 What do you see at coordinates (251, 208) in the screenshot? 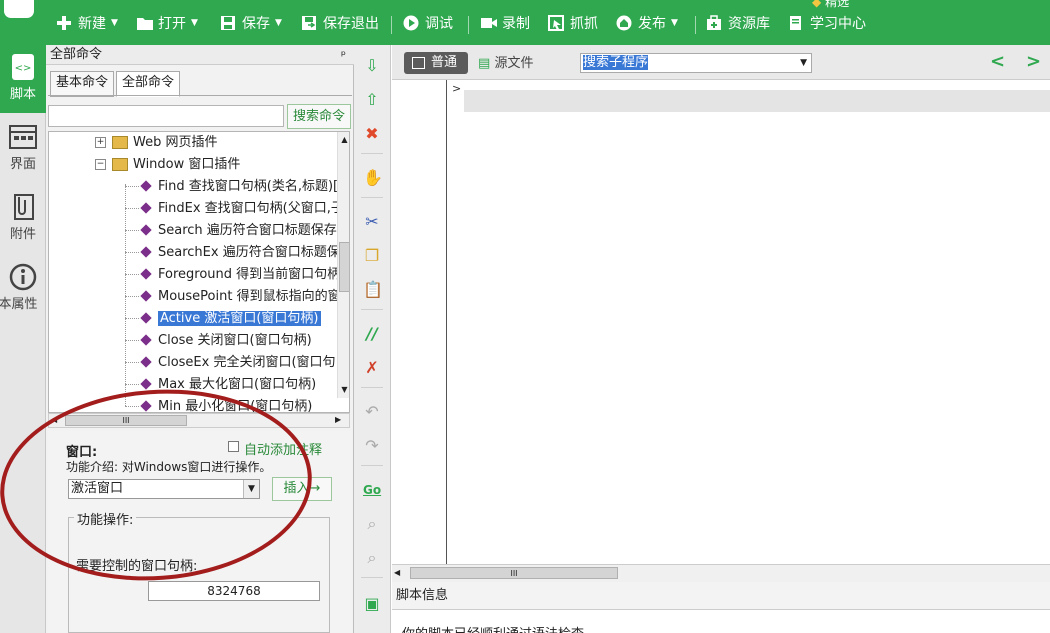
I see `tree-item-label: FindEx 查找窗口句柄(父窗口,子` at bounding box center [251, 208].